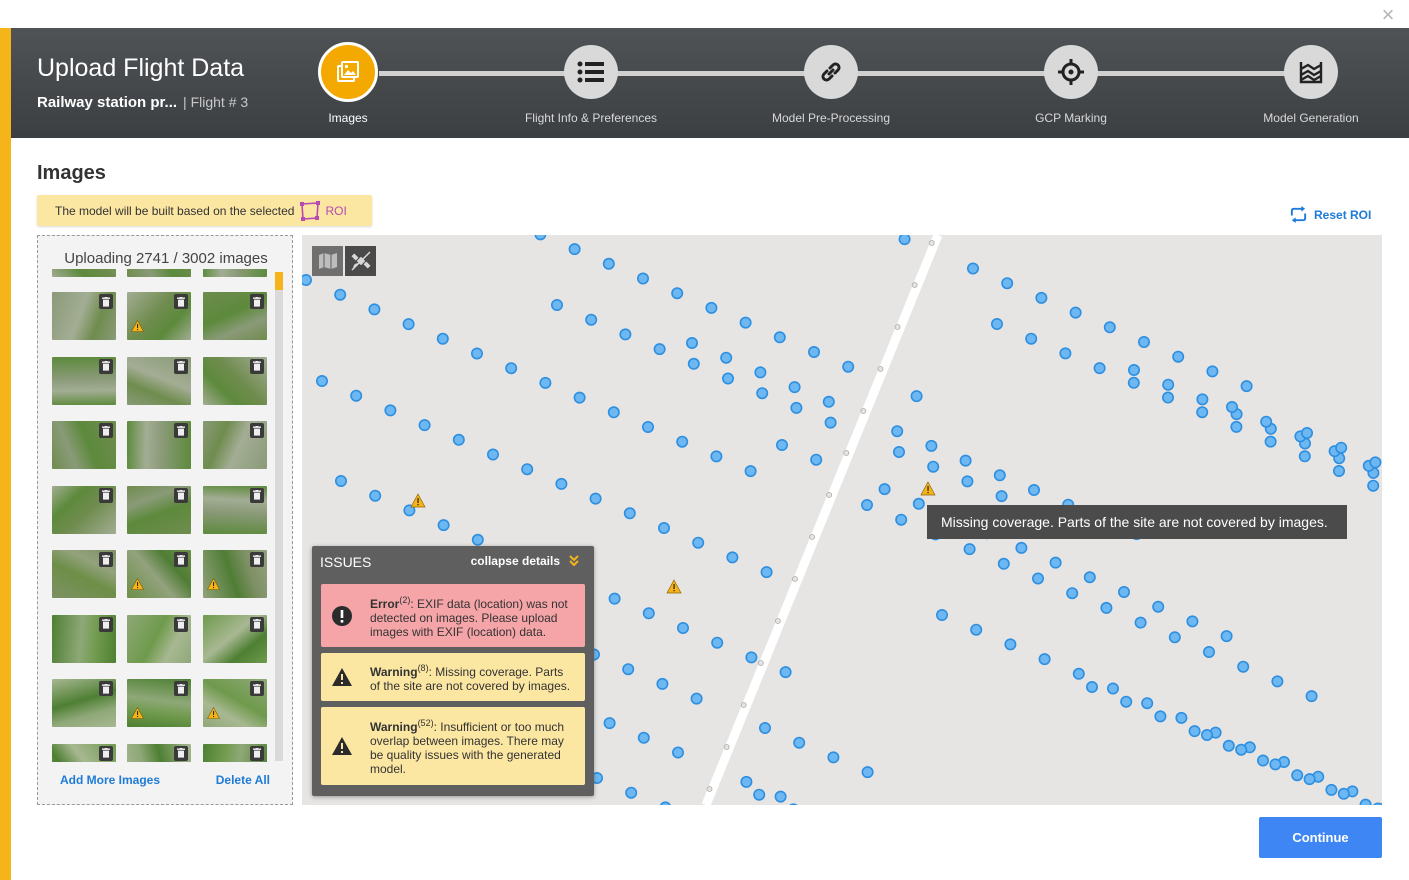 This screenshot has width=1409, height=880. Describe the element at coordinates (348, 83) in the screenshot. I see `step-images: Images` at that location.